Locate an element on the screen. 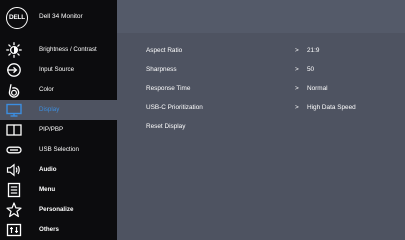 The width and height of the screenshot is (405, 240). setting-row-usb-c-prioritization: USB-C Prioritization > High Data Speed is located at coordinates (261, 108).